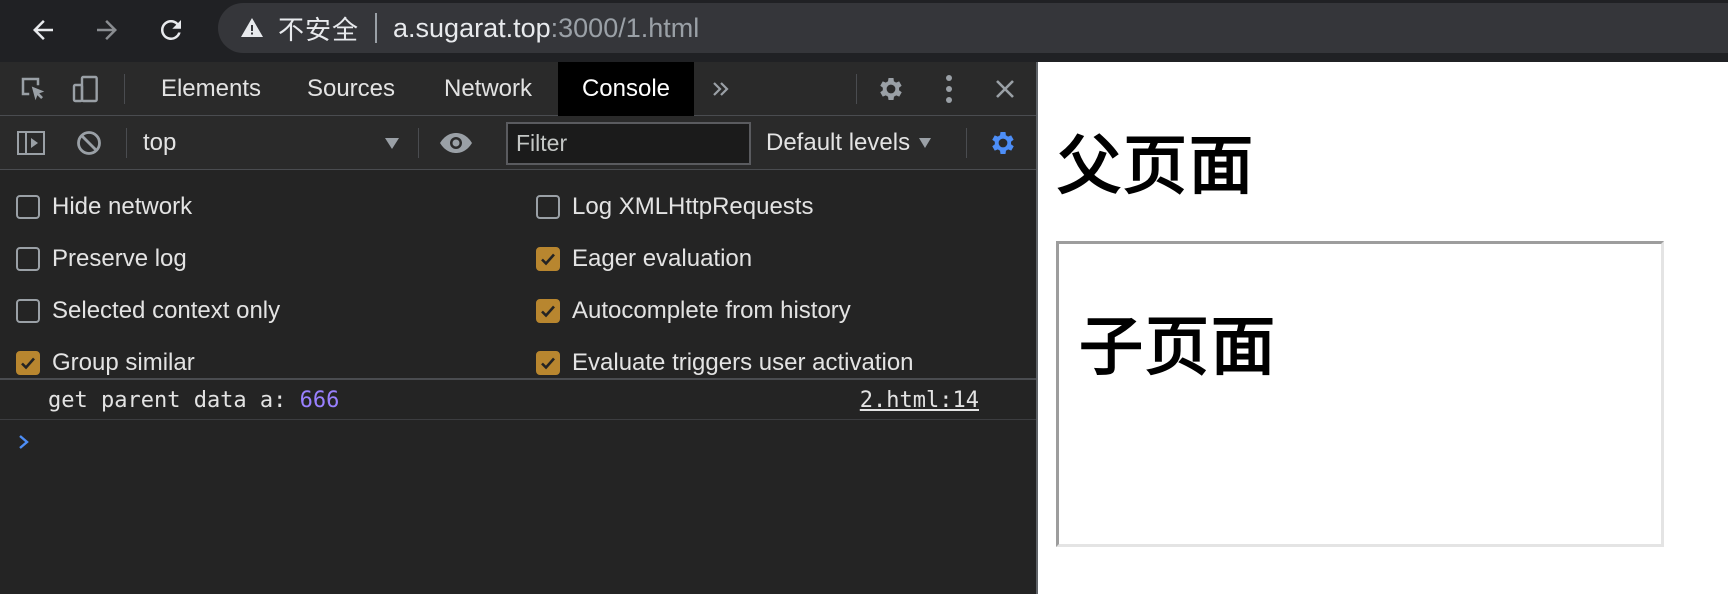 The width and height of the screenshot is (1728, 594). What do you see at coordinates (159, 143) in the screenshot?
I see `execution-context-selector: top` at bounding box center [159, 143].